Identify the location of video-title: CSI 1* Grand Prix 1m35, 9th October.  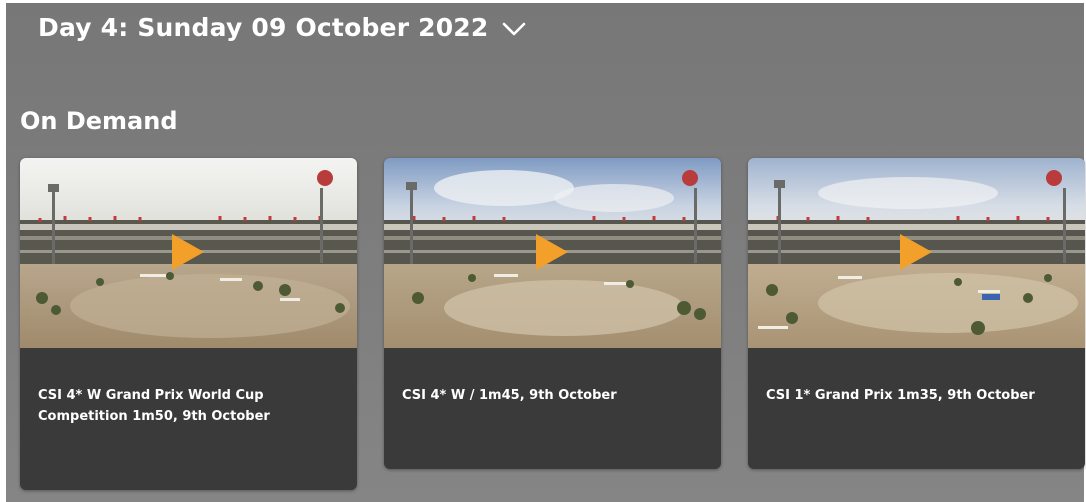
(900, 395).